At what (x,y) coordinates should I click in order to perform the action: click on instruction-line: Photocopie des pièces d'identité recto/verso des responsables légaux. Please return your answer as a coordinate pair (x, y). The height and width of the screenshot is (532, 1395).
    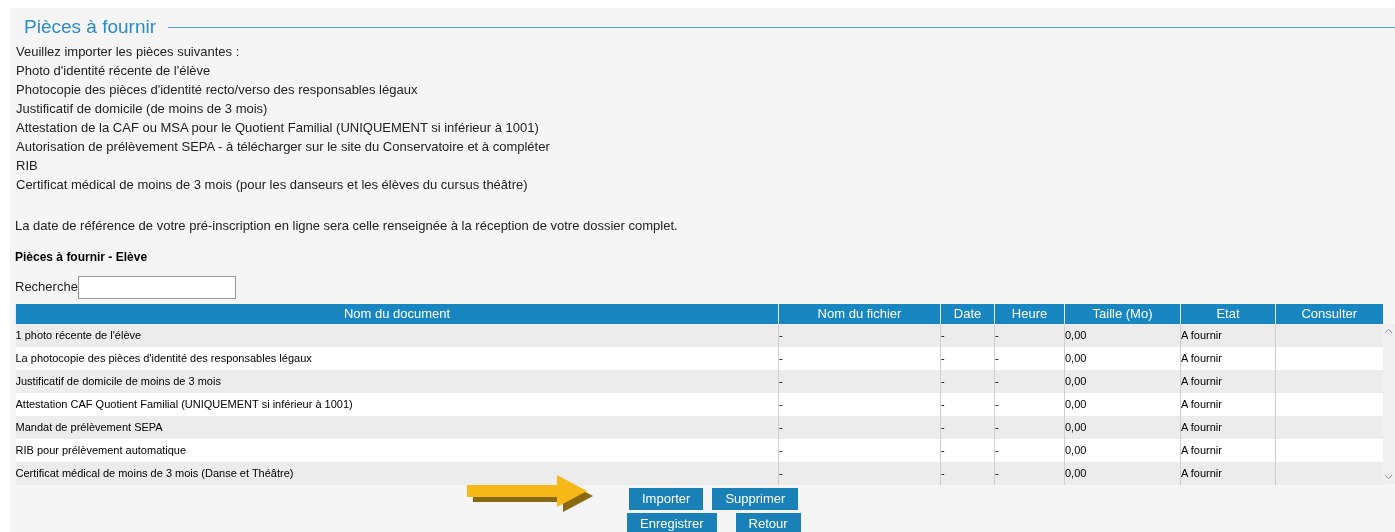
    Looking at the image, I should click on (217, 90).